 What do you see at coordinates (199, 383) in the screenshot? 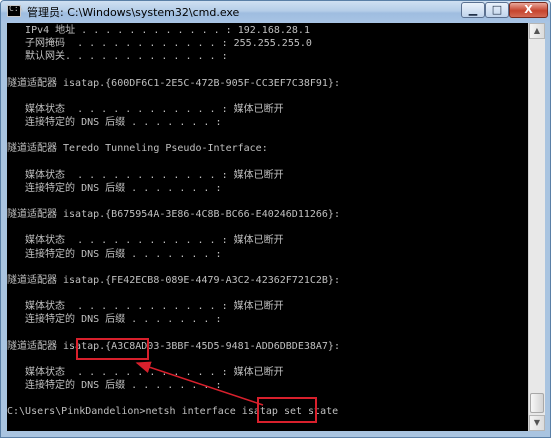
I see `annotation-arrow-icon` at bounding box center [199, 383].